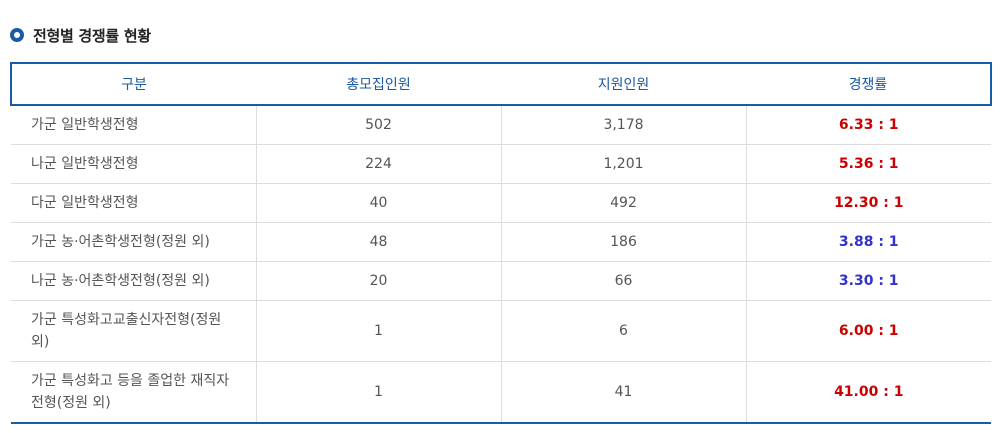  Describe the element at coordinates (624, 331) in the screenshot. I see `cell-applicants: 6` at that location.